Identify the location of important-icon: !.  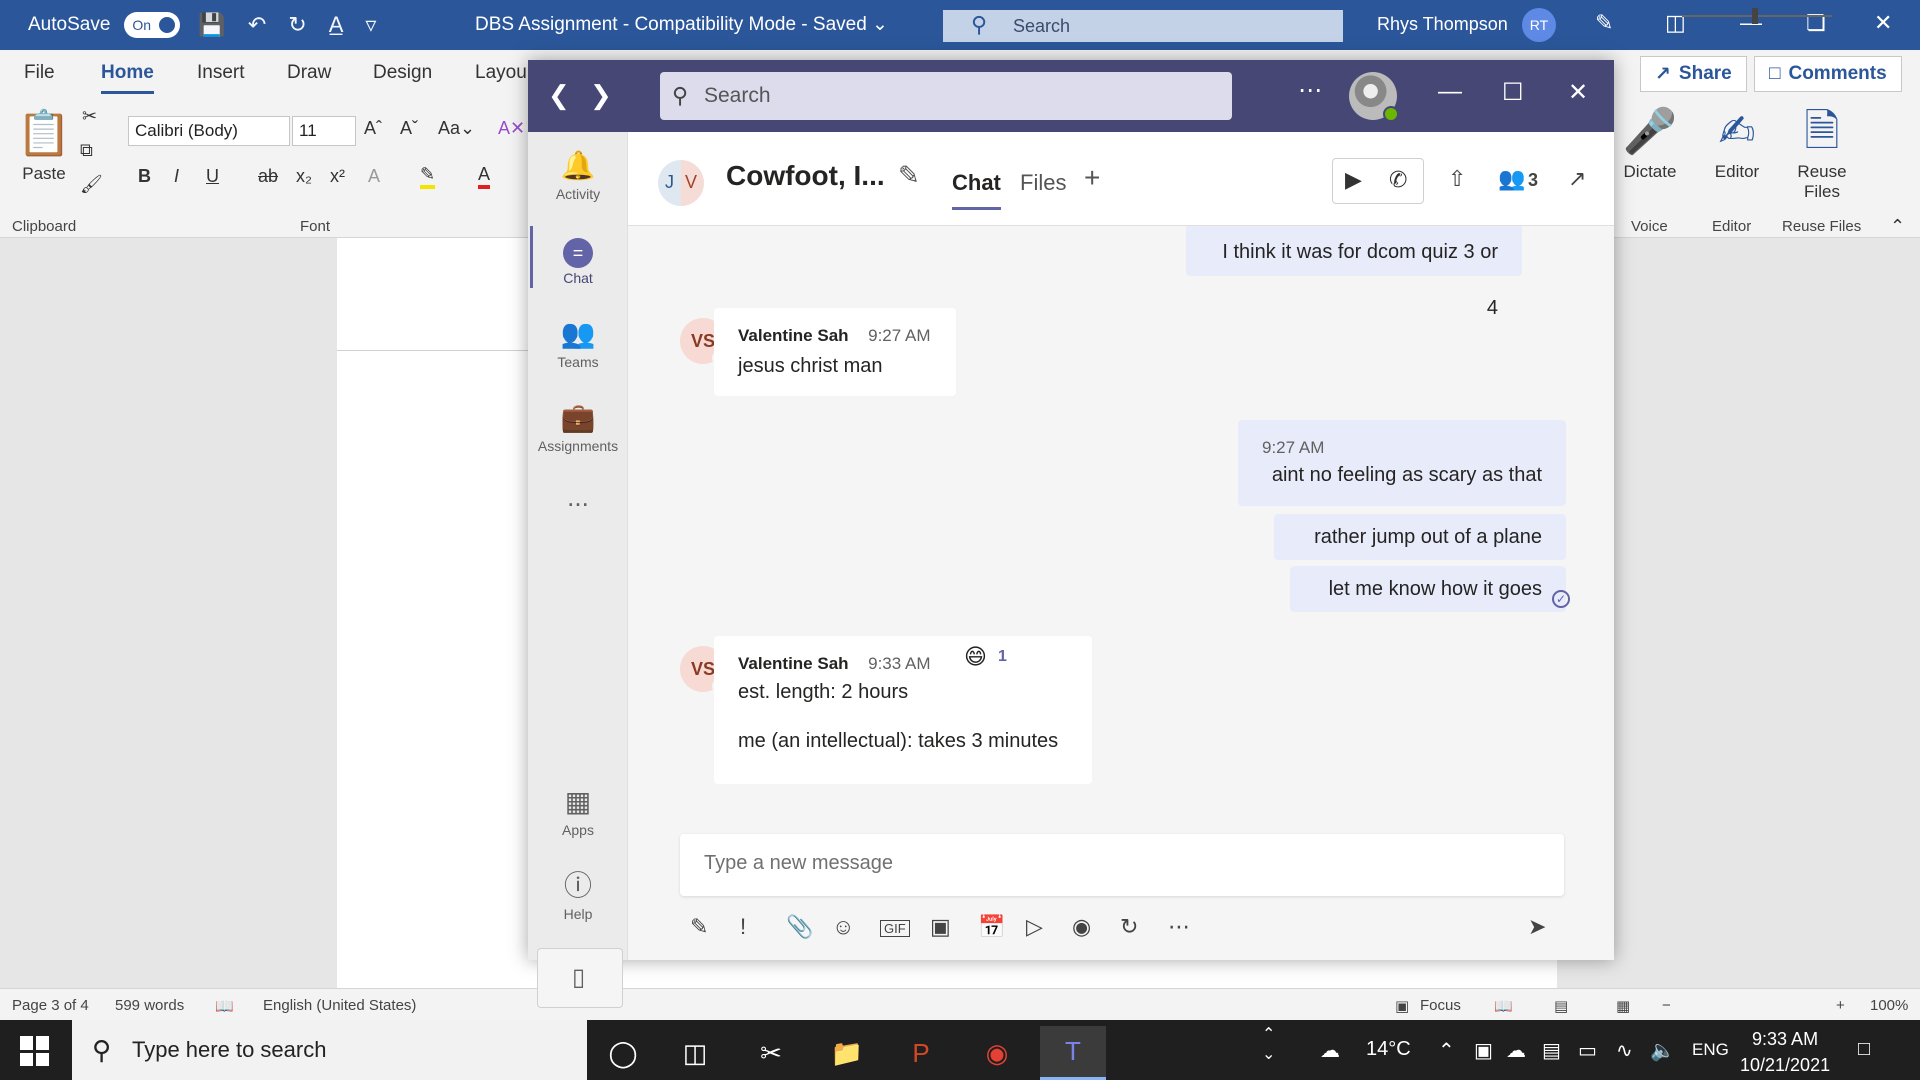
(743, 927).